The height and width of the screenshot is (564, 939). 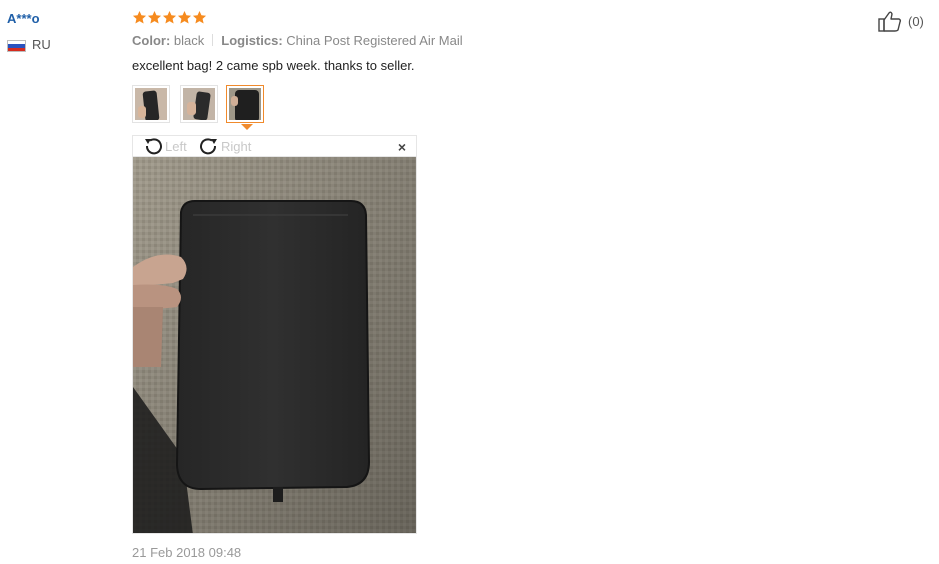 I want to click on rotate-left-icon, so click(x=153, y=146).